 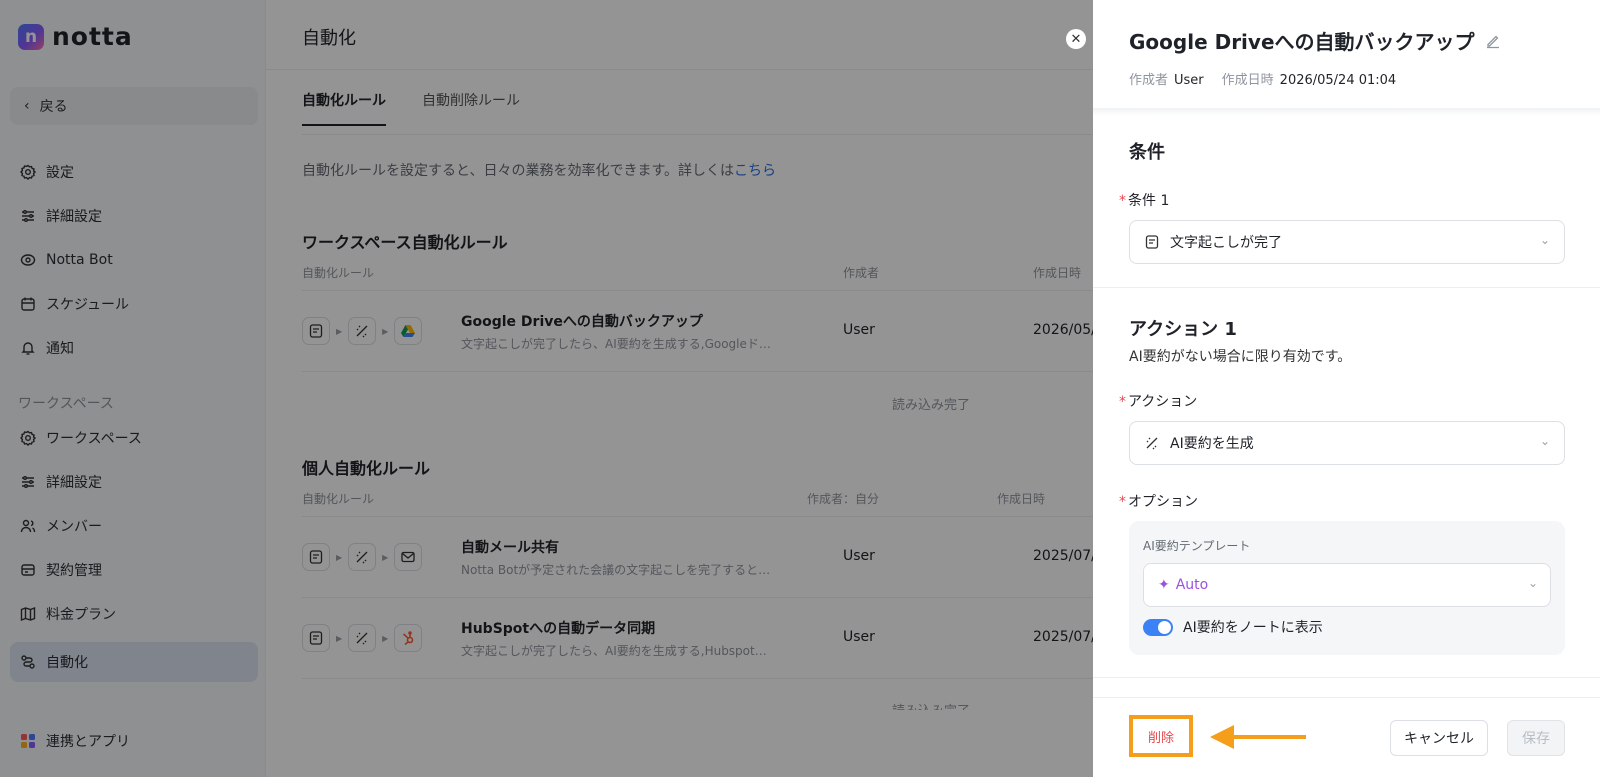 What do you see at coordinates (1347, 585) in the screenshot?
I see `template-select: ✦ Auto ⌄` at bounding box center [1347, 585].